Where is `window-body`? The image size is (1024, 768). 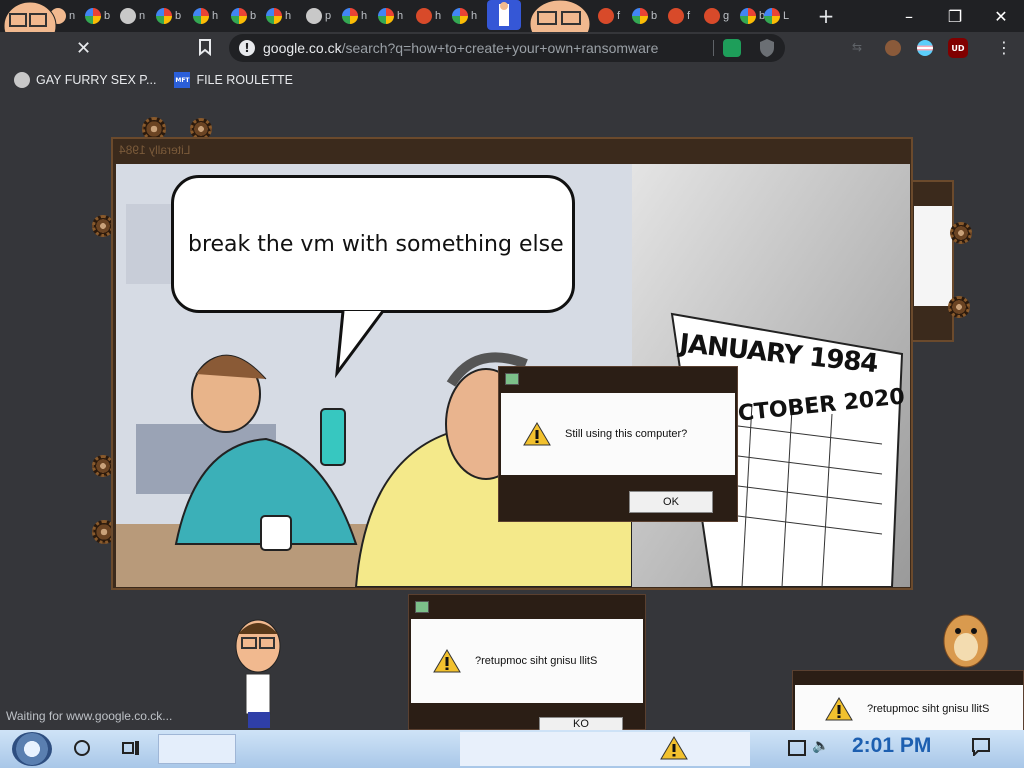 window-body is located at coordinates (933, 256).